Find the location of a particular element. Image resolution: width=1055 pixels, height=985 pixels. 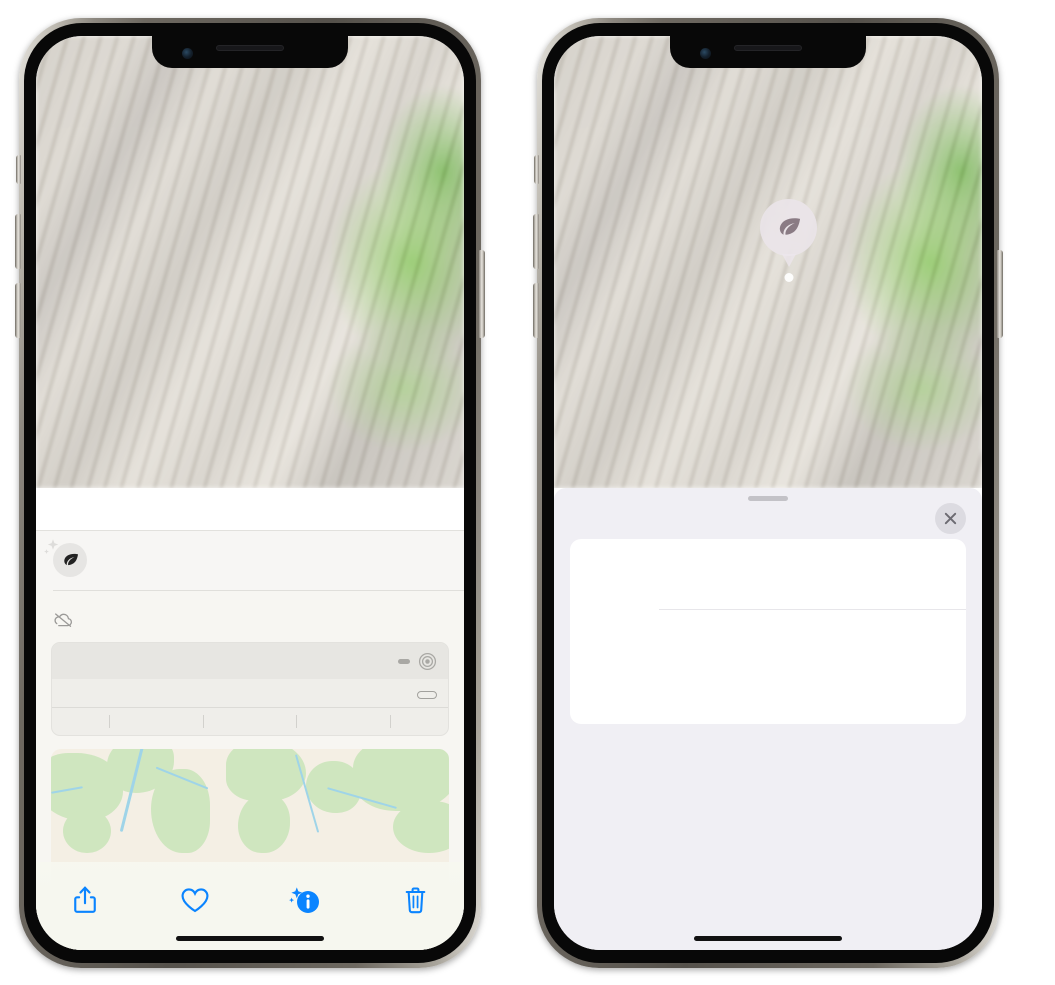

similar-web-images-header is located at coordinates (768, 737).